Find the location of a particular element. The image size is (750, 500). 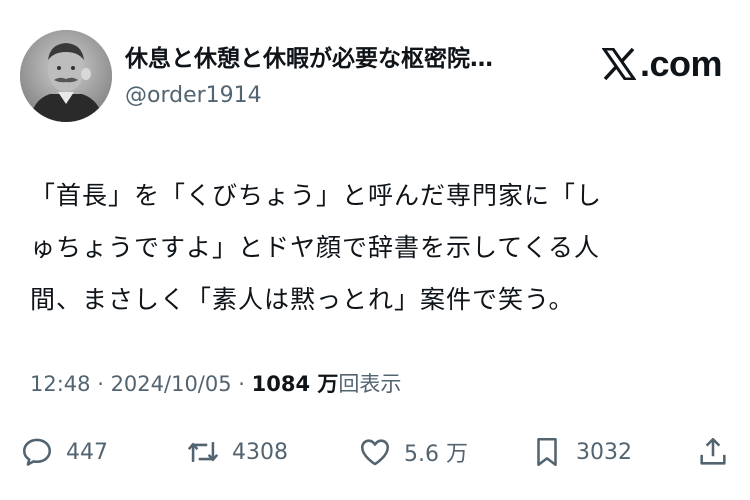

retweet-icon is located at coordinates (203, 452).